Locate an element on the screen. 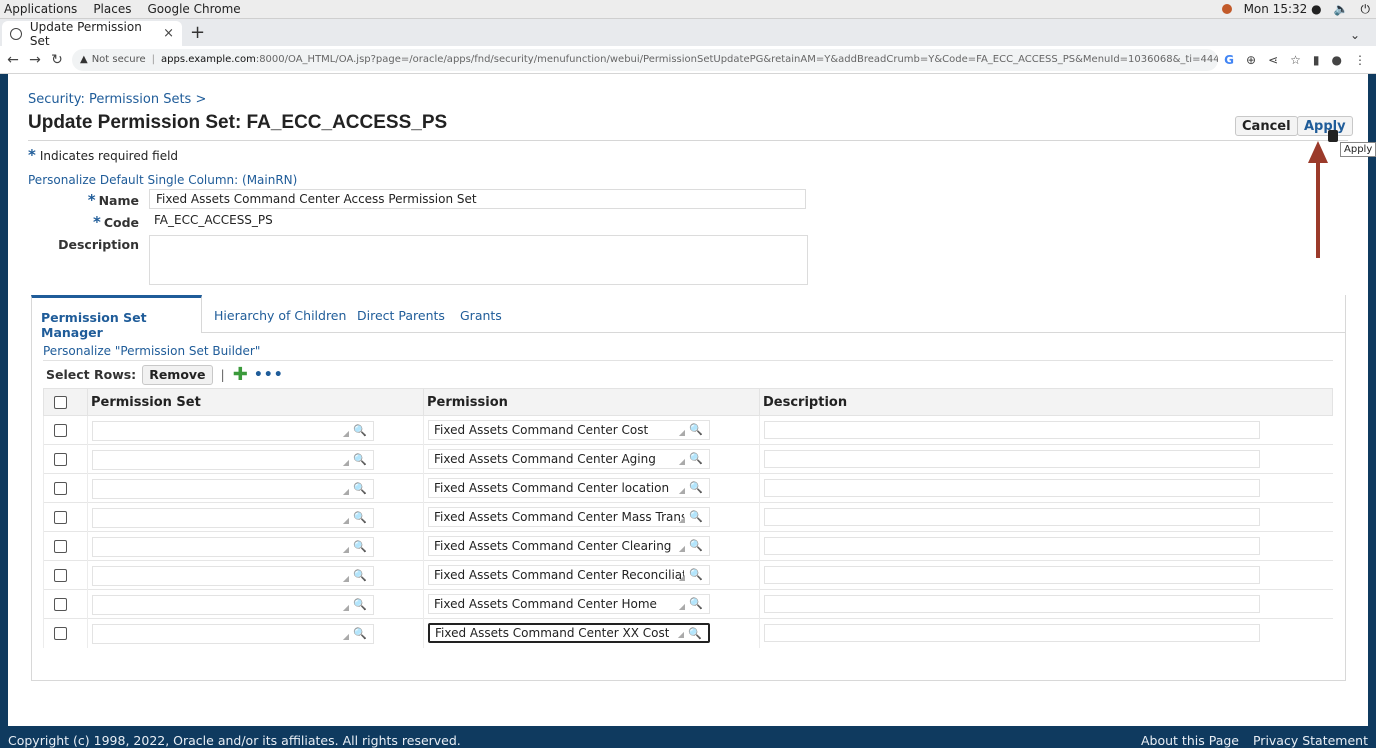  back-icon: ← is located at coordinates (13, 60).